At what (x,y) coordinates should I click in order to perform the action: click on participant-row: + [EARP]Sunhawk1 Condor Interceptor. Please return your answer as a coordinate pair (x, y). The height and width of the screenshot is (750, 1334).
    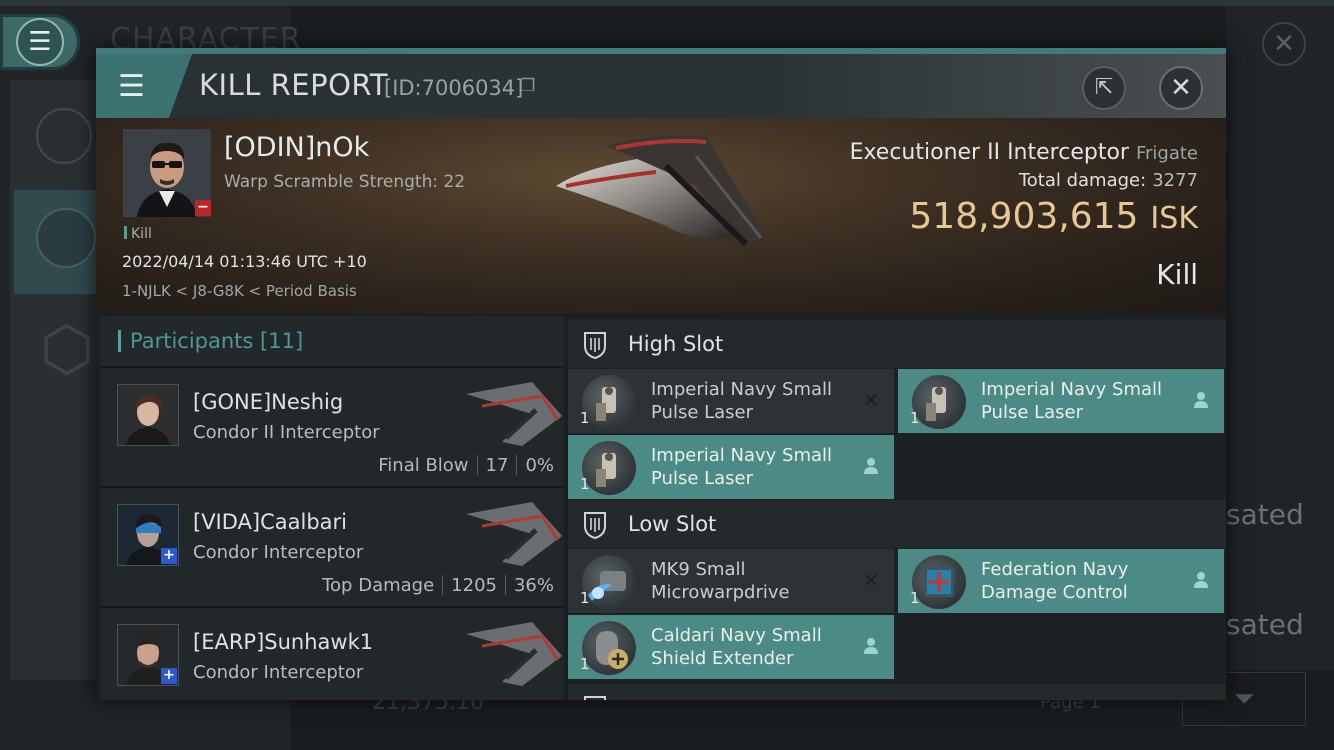
    Looking at the image, I should click on (332, 654).